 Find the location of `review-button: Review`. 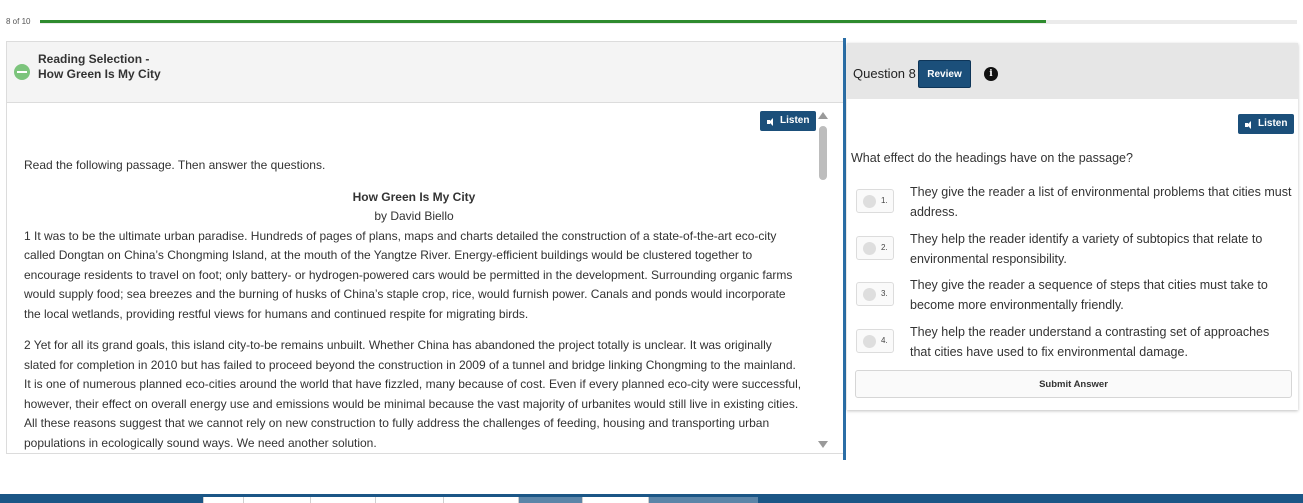

review-button: Review is located at coordinates (944, 74).